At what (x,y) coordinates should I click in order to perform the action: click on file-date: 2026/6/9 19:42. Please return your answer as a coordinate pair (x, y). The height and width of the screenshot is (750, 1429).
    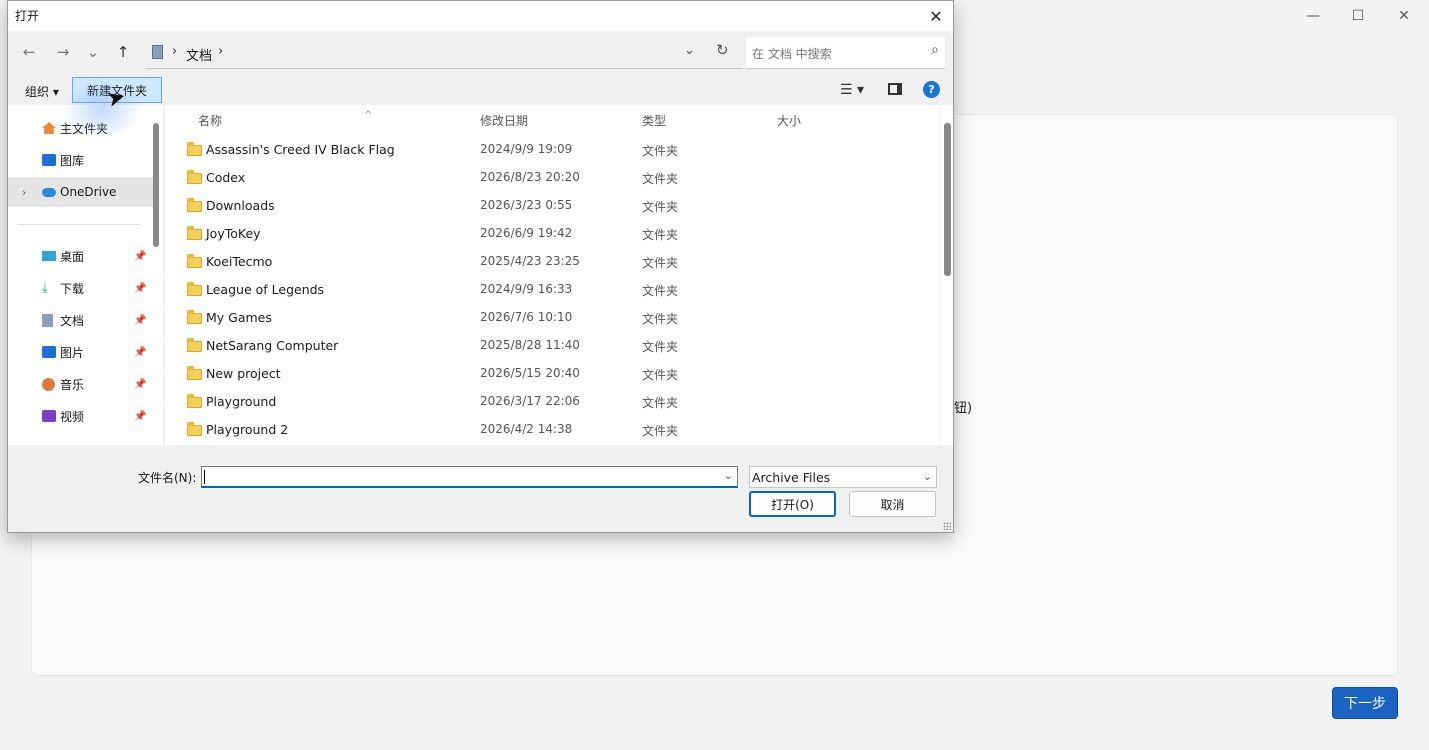
    Looking at the image, I should click on (526, 233).